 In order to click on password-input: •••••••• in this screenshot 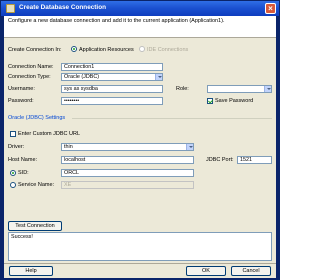, I will do `click(112, 101)`.